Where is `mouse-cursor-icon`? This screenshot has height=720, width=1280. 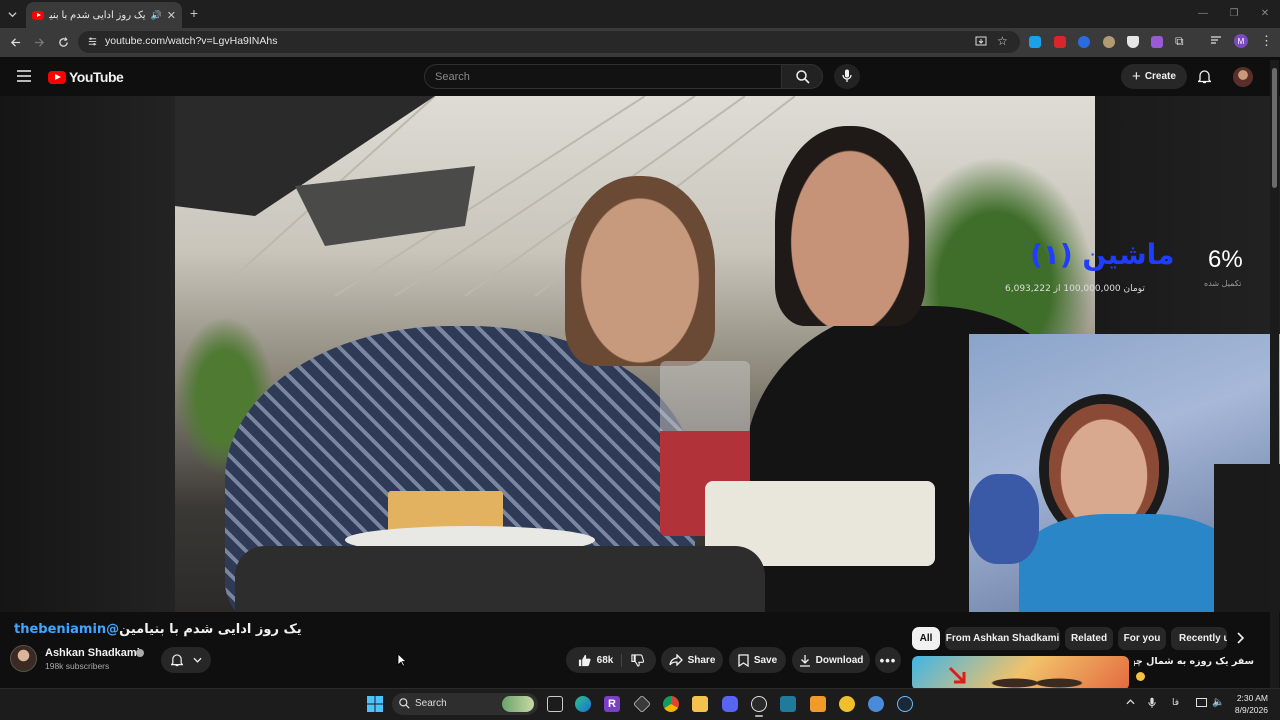 mouse-cursor-icon is located at coordinates (402, 660).